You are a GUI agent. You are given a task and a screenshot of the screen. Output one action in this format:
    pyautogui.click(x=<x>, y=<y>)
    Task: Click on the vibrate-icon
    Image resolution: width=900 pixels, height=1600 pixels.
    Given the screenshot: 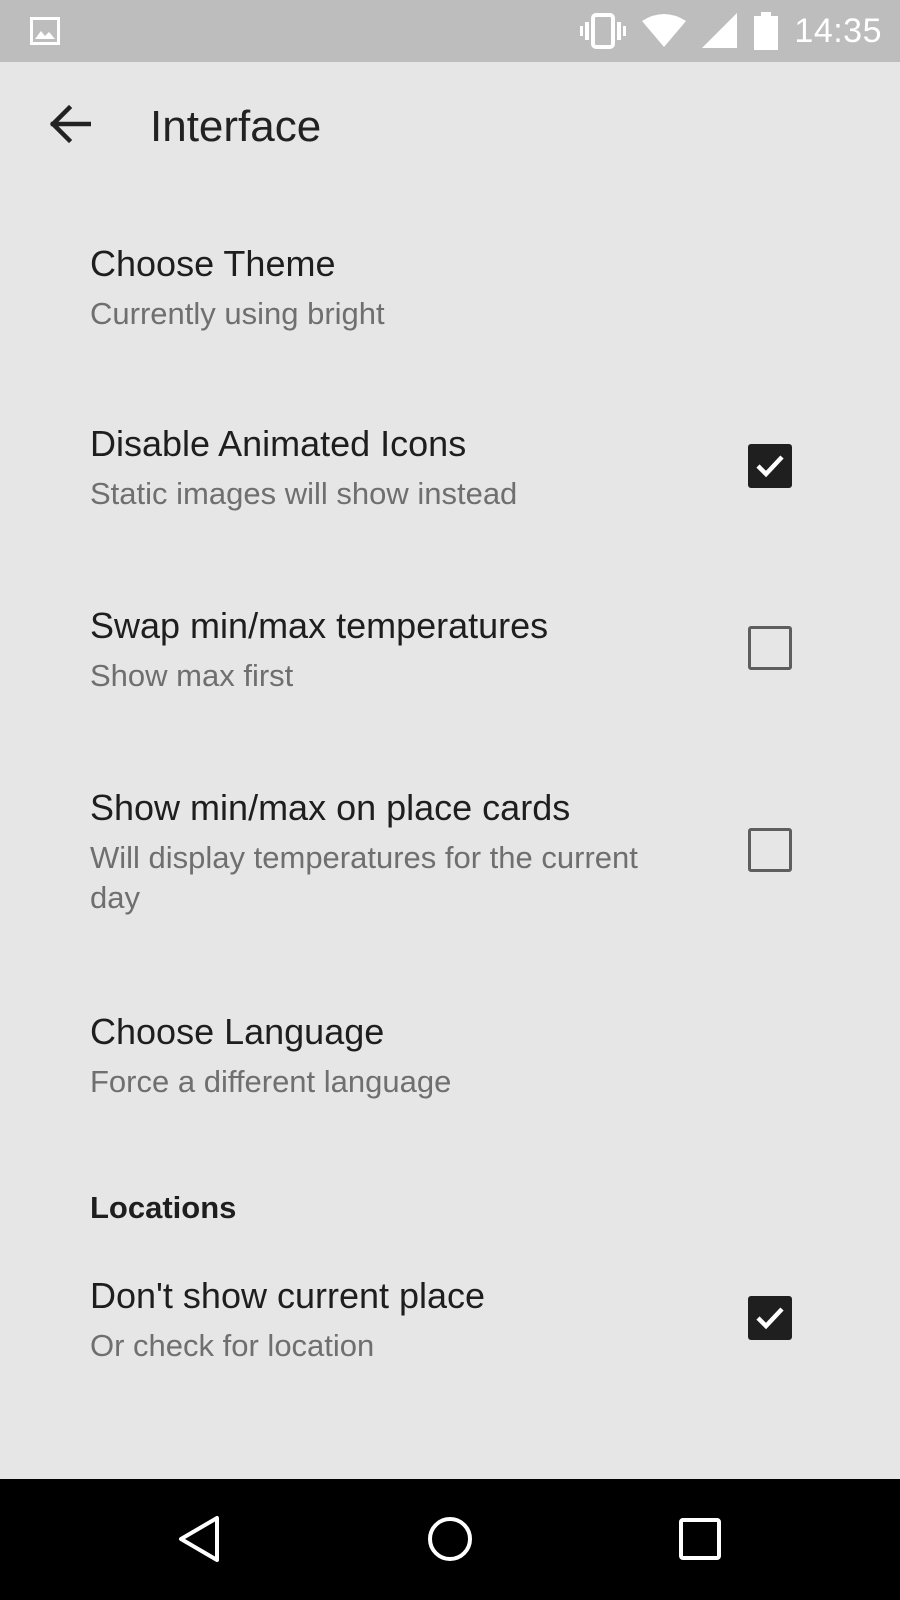 What is the action you would take?
    pyautogui.click(x=603, y=31)
    